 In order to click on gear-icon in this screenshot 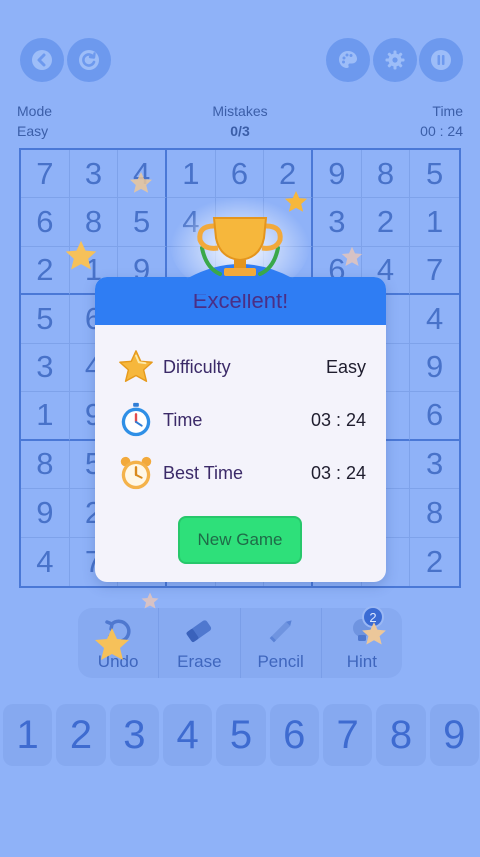, I will do `click(395, 60)`.